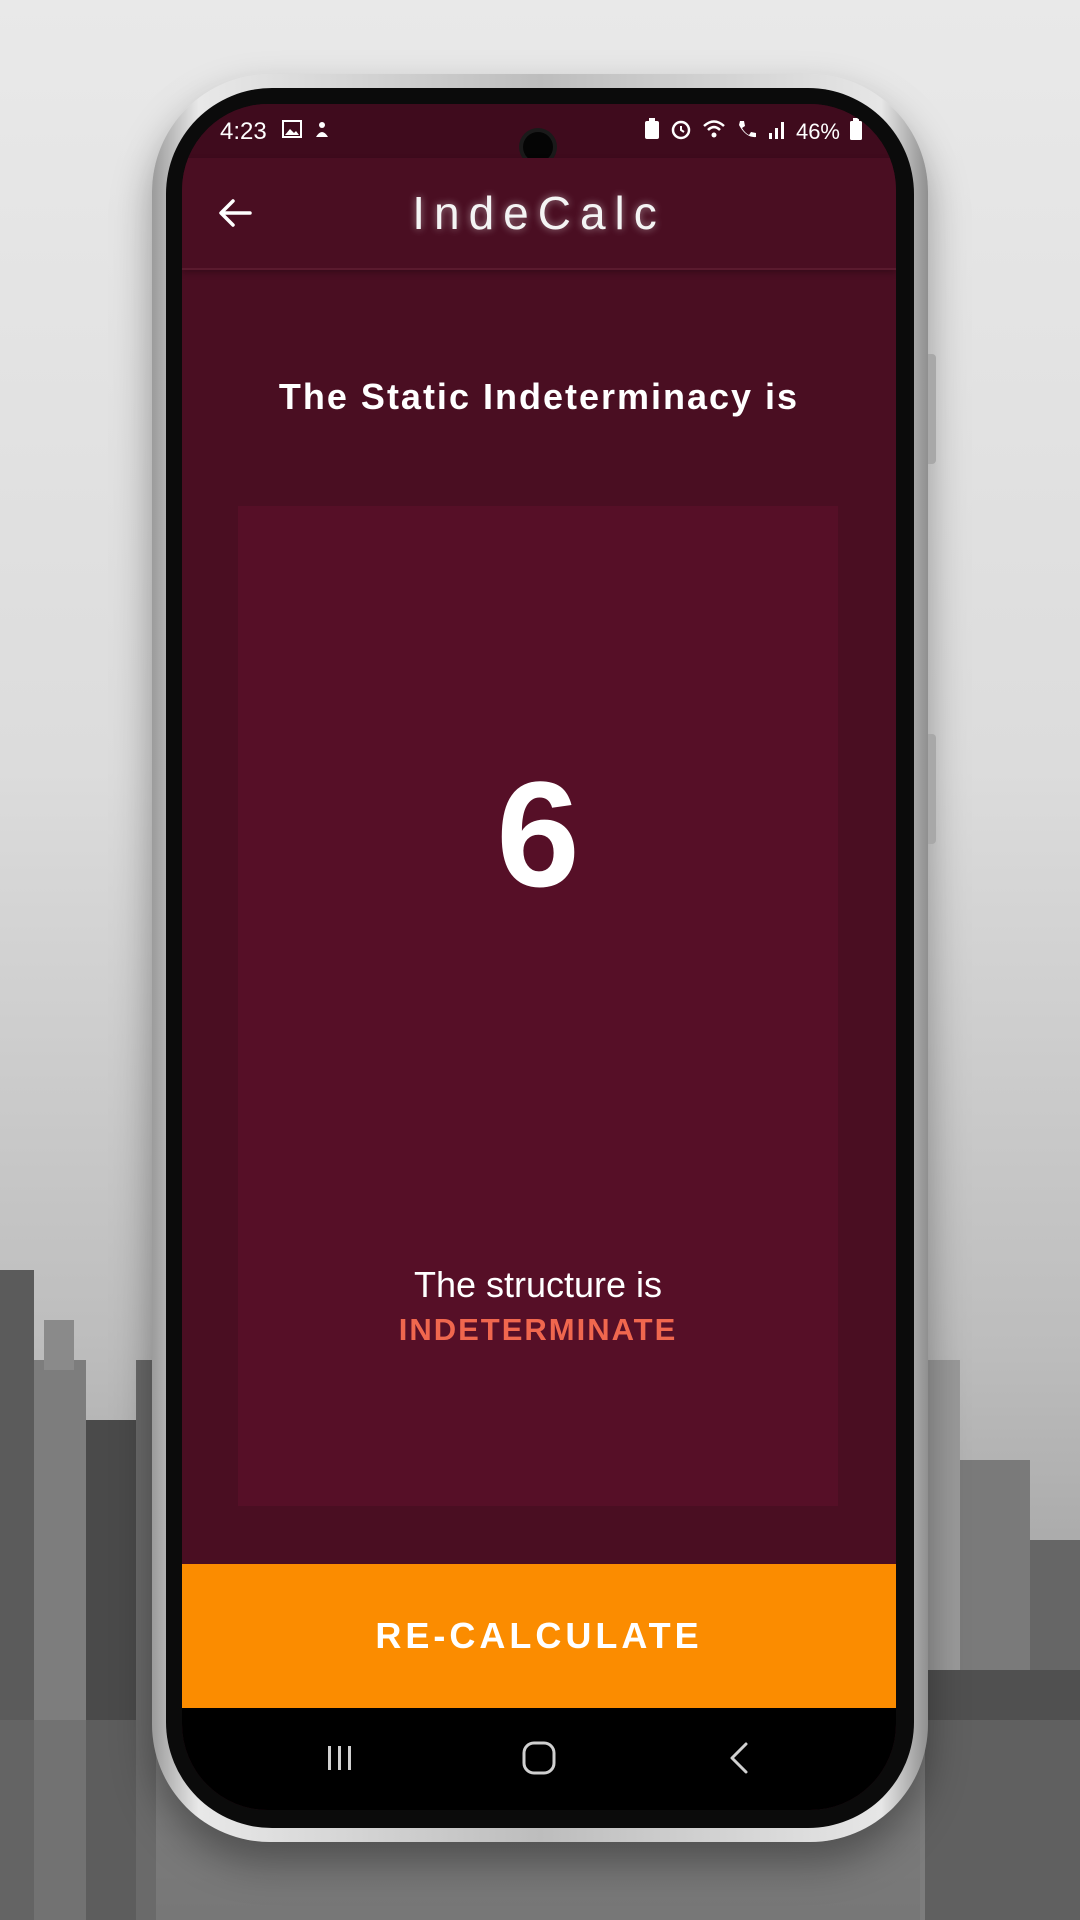 The height and width of the screenshot is (1920, 1080). What do you see at coordinates (740, 1758) in the screenshot?
I see `back-icon` at bounding box center [740, 1758].